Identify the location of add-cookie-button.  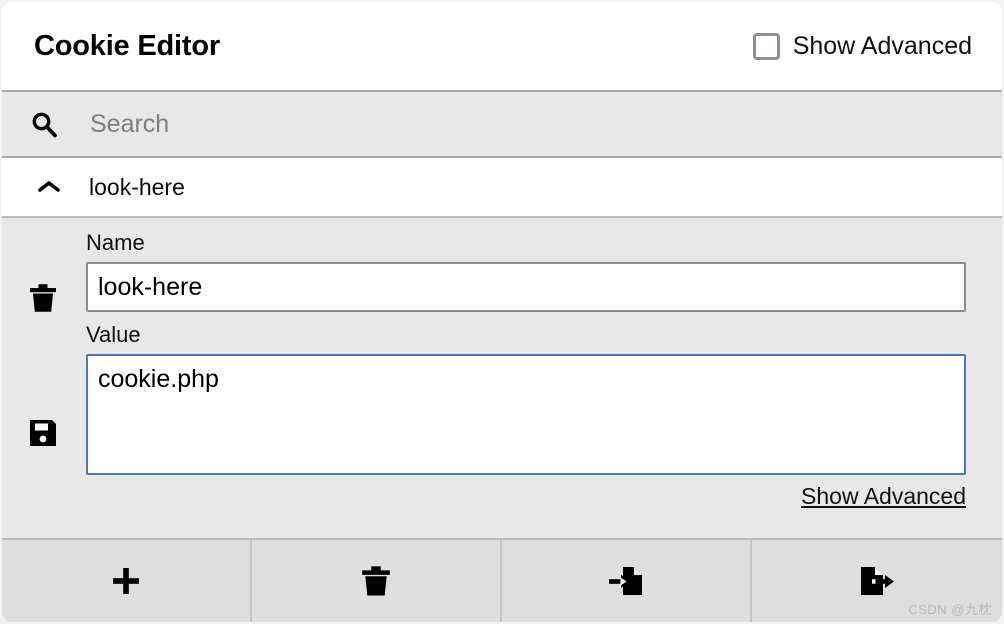
(127, 581).